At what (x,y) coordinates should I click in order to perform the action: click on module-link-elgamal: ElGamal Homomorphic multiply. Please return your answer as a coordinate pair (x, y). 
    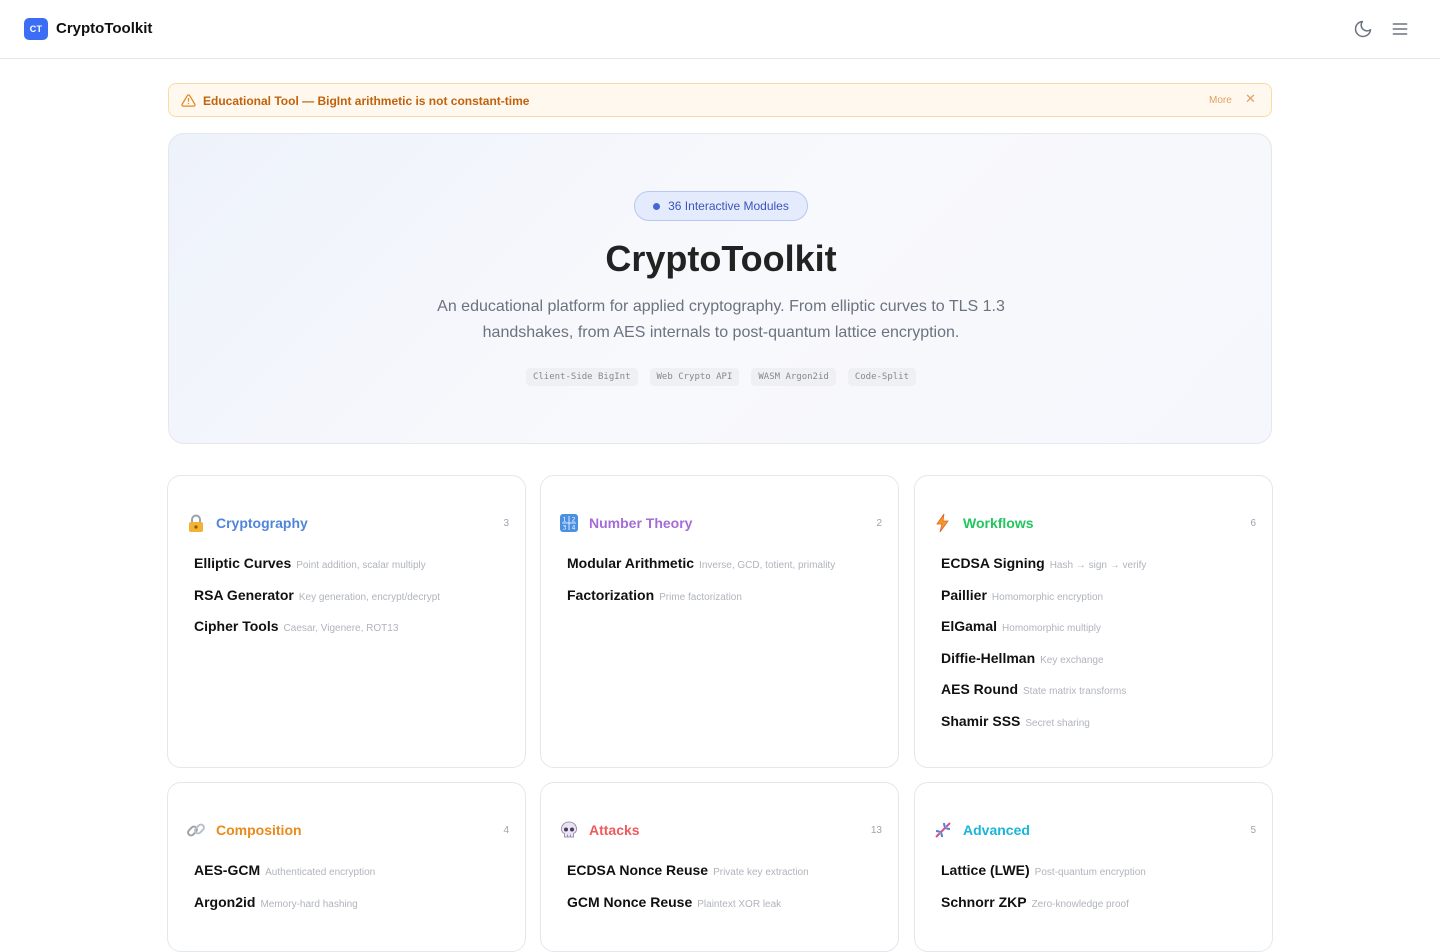
    Looking at the image, I should click on (1043, 634).